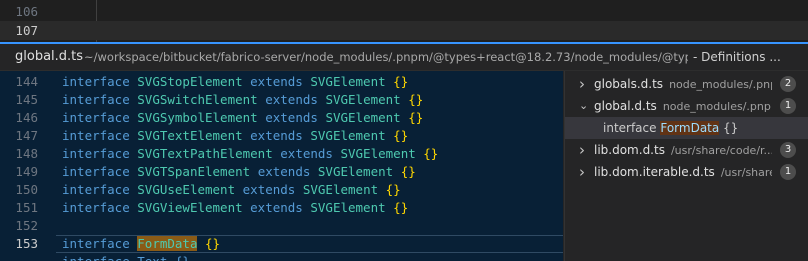  What do you see at coordinates (186, 189) in the screenshot?
I see `type-name: SVGUseElement` at bounding box center [186, 189].